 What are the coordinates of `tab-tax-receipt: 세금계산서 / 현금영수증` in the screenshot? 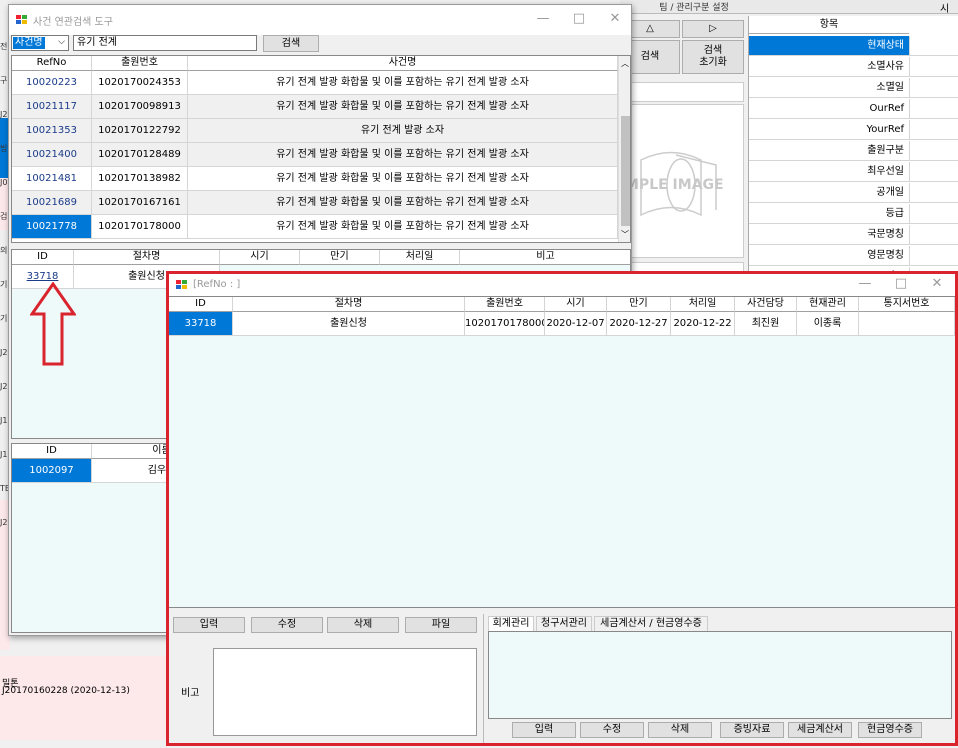 It's located at (651, 624).